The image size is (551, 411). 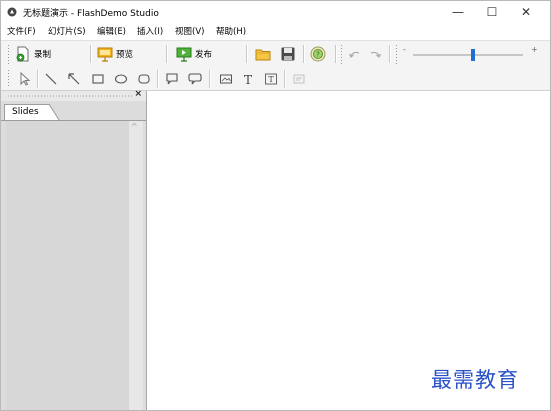 I want to click on tab-slides-label: Slides, so click(x=25, y=112).